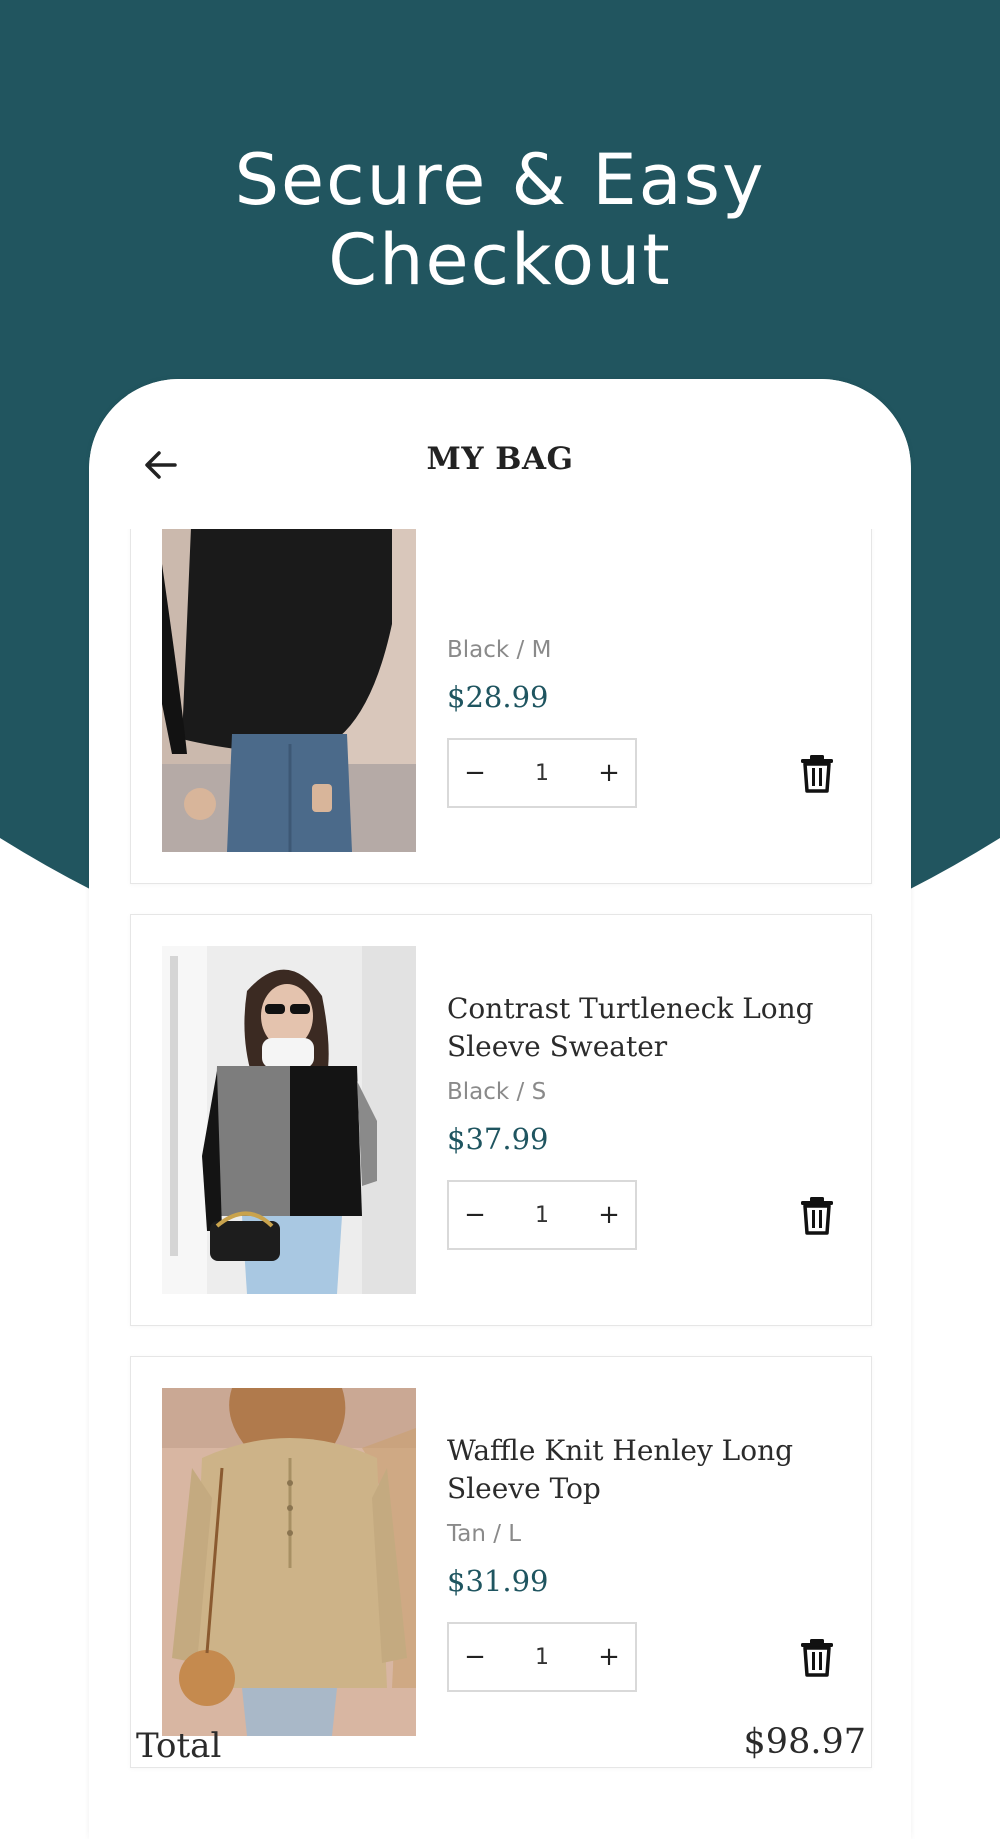  I want to click on product-price: $37.99, so click(498, 1139).